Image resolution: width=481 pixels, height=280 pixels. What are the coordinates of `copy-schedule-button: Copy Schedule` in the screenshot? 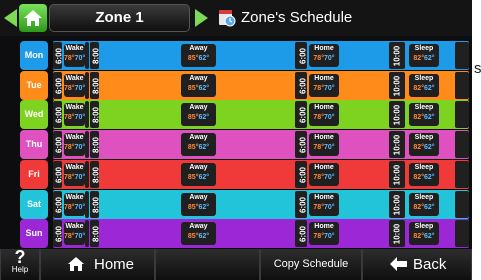 It's located at (311, 264).